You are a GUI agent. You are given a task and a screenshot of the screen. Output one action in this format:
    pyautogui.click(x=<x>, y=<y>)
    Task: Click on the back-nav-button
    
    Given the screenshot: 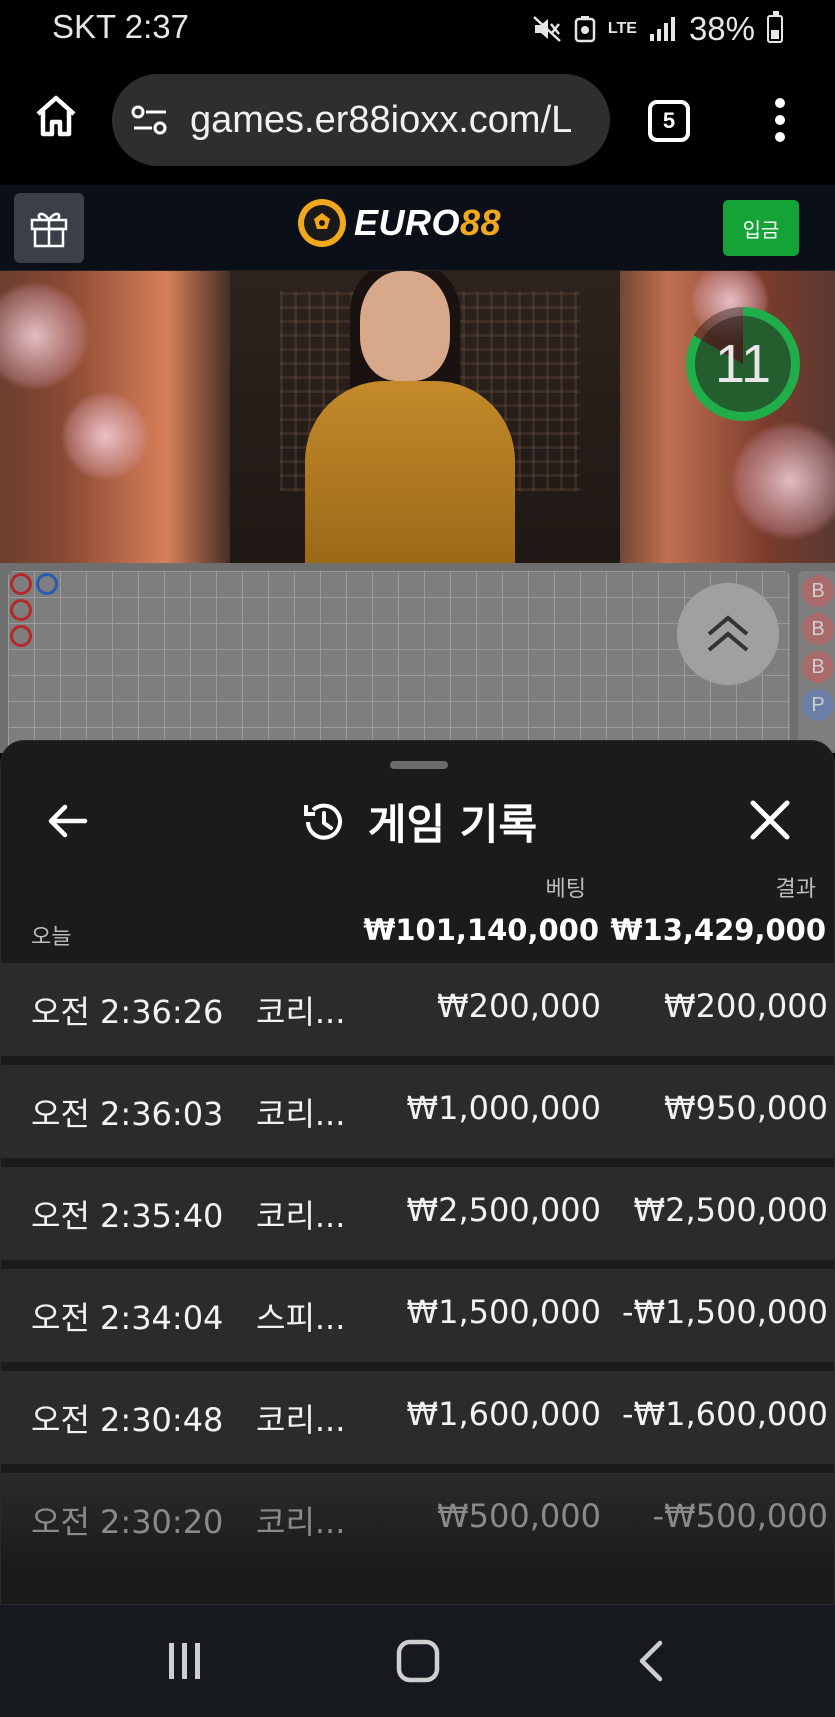 What is the action you would take?
    pyautogui.click(x=652, y=1661)
    